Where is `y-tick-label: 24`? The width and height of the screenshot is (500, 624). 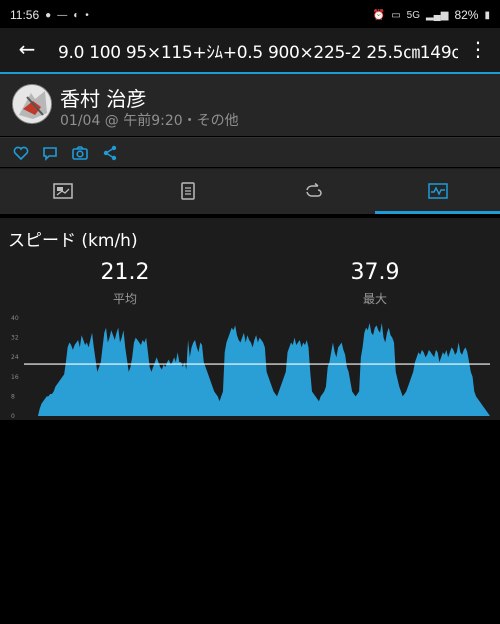
y-tick-label: 24 is located at coordinates (15, 357).